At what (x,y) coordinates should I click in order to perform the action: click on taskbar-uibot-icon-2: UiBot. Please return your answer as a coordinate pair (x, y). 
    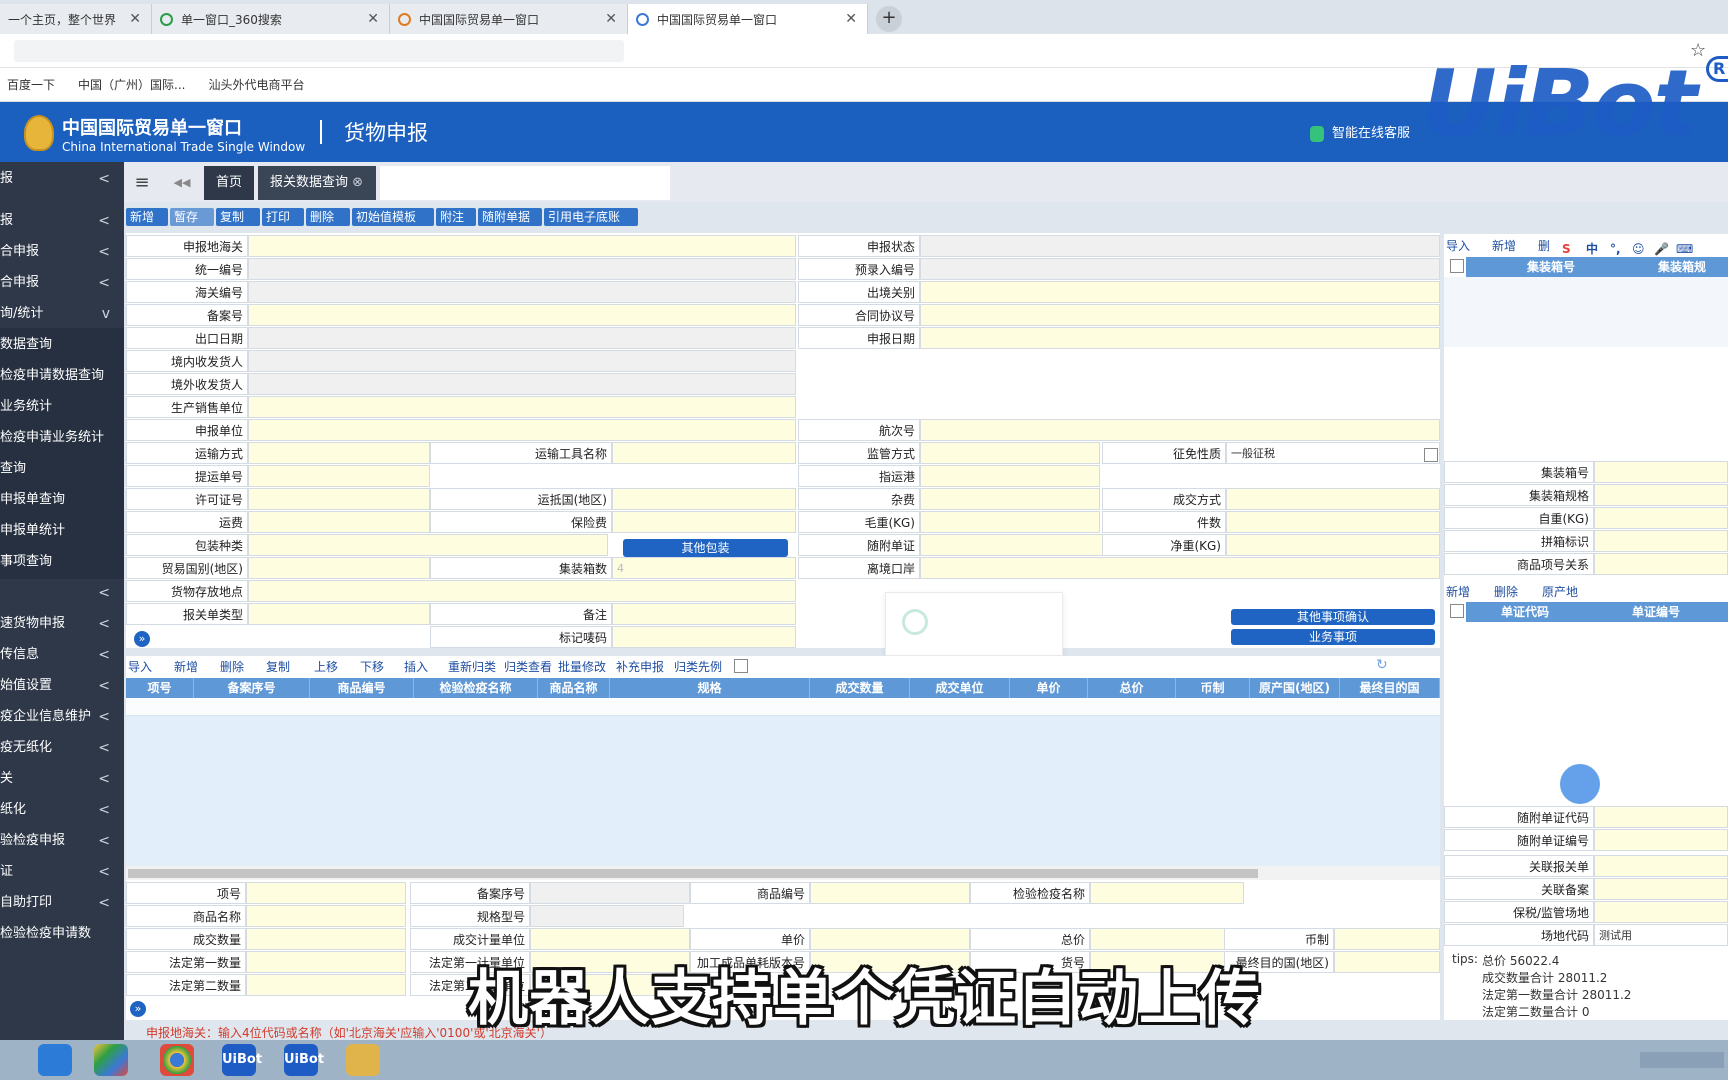
    Looking at the image, I should click on (304, 1060).